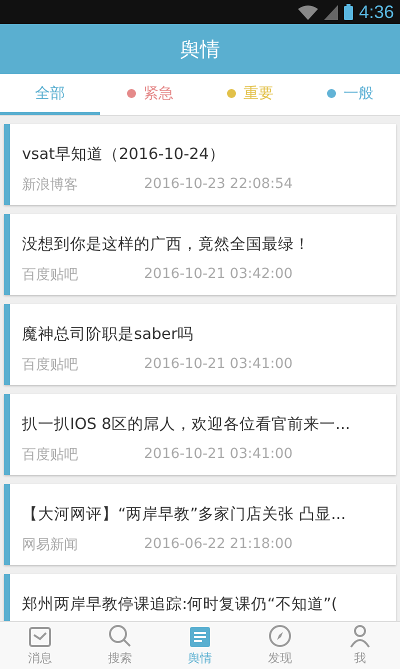  Describe the element at coordinates (180, 604) in the screenshot. I see `news-title: 郑州两岸早教停课追踪:何时复课仍“不知道”(` at that location.